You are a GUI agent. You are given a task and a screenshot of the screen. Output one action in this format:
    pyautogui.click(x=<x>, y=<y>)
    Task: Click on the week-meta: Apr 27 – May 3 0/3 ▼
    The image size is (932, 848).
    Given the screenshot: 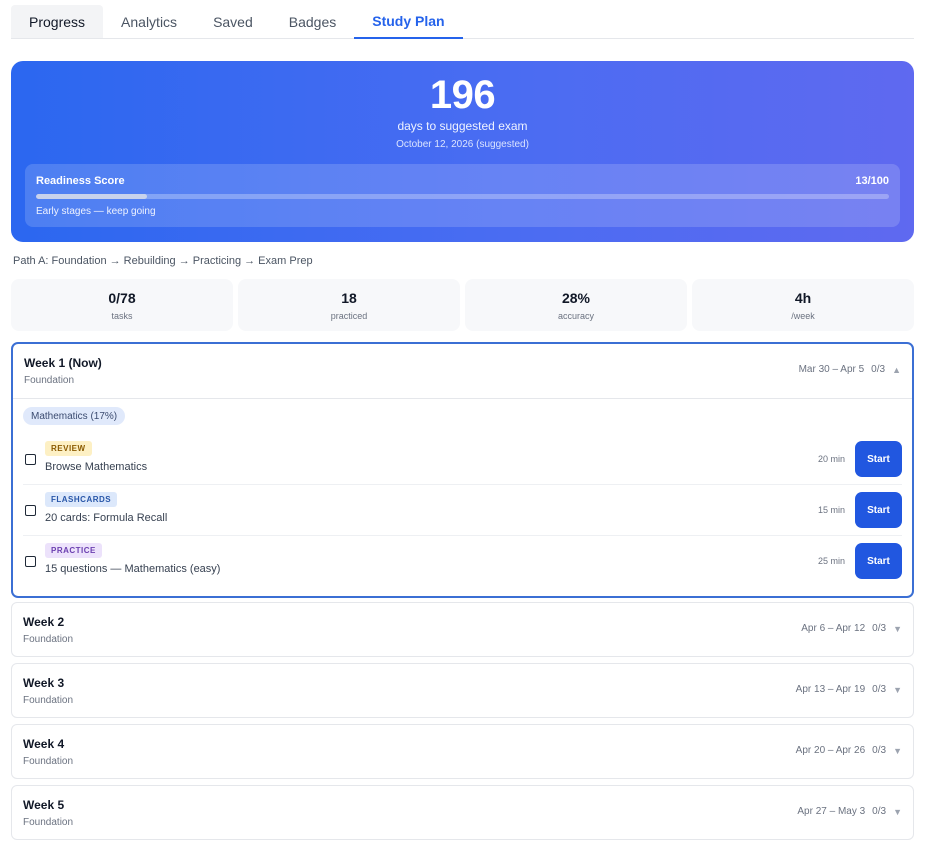 What is the action you would take?
    pyautogui.click(x=849, y=811)
    